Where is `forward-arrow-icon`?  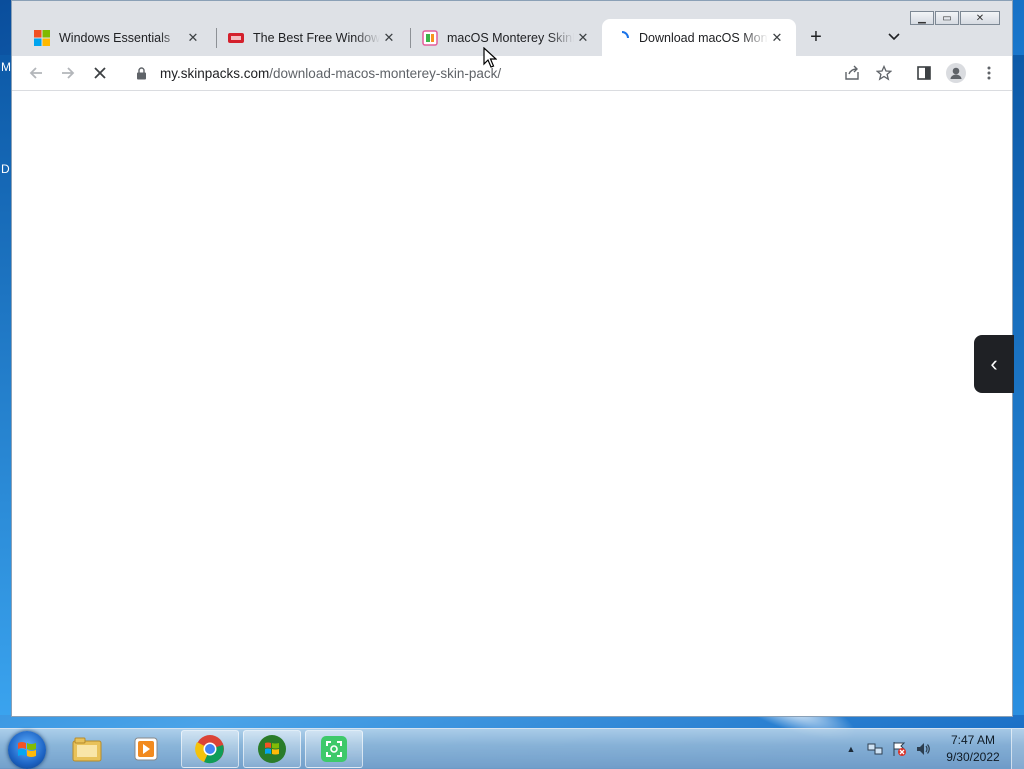
forward-arrow-icon is located at coordinates (68, 73).